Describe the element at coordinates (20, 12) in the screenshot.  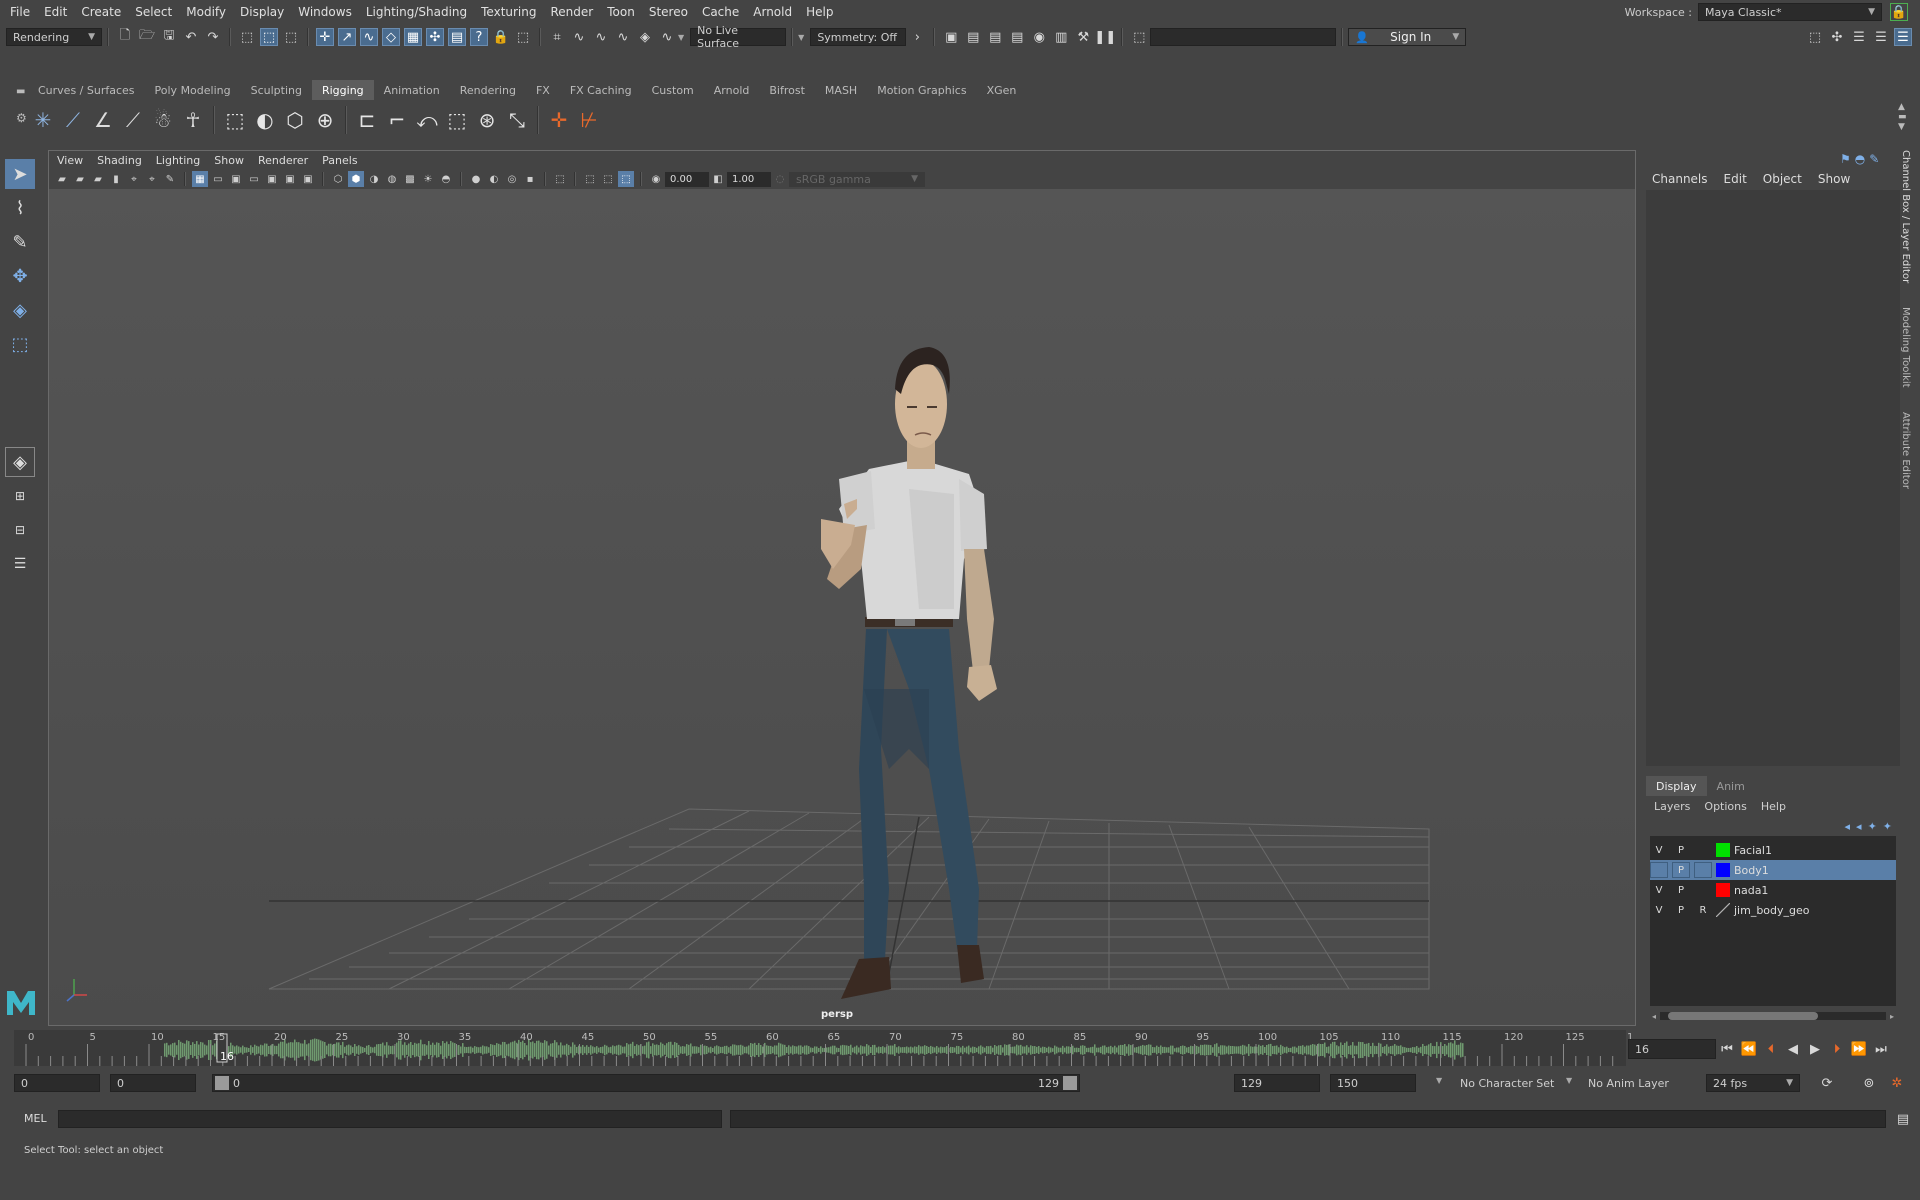
I see `menu-file: File` at that location.